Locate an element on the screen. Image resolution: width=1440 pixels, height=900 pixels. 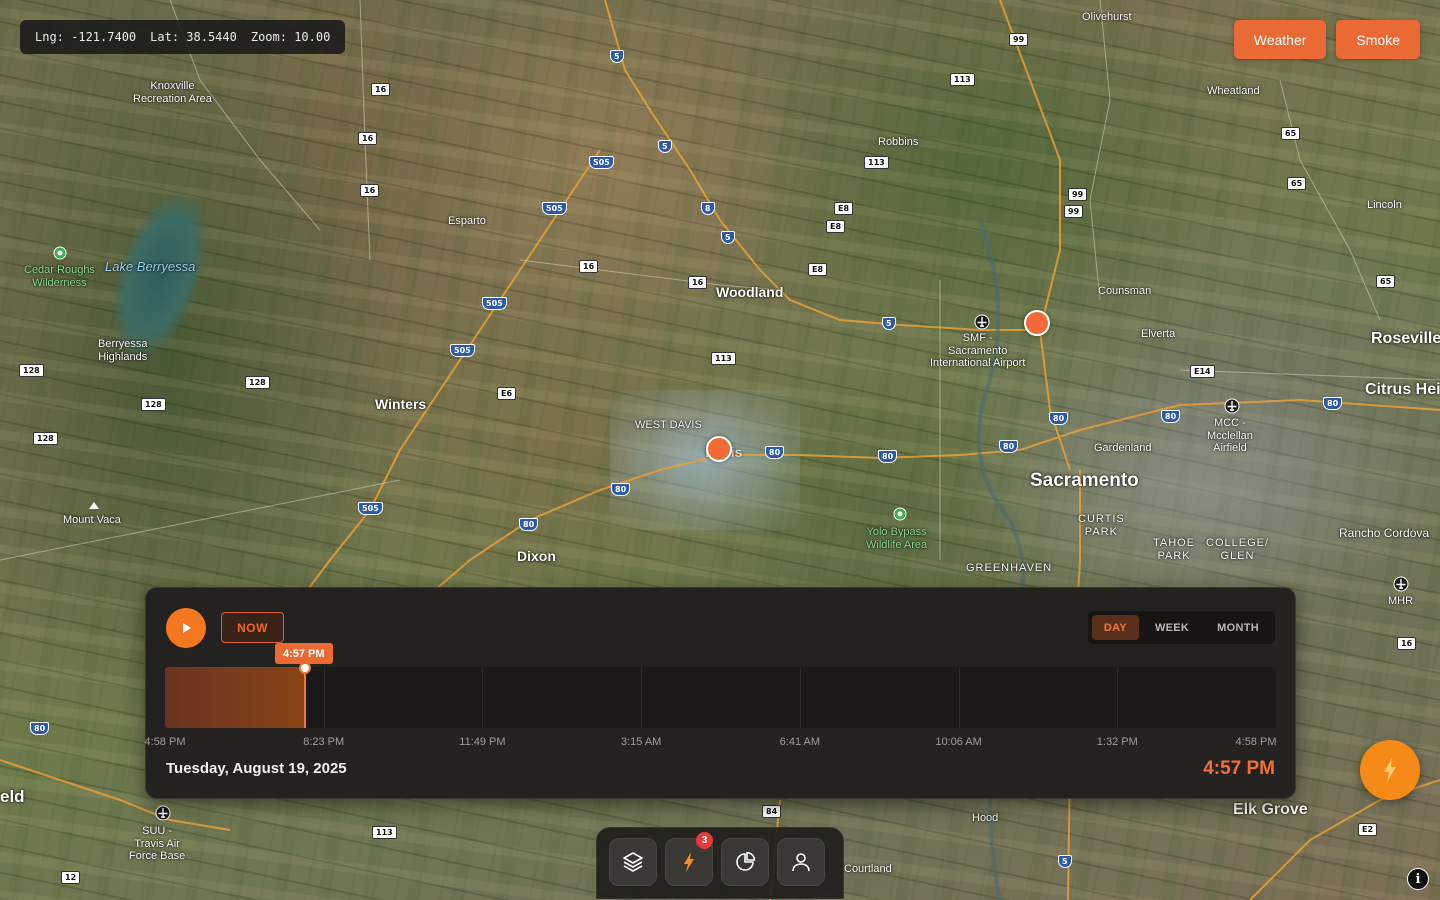
zoom-readout: Zoom: 10.00 is located at coordinates (290, 37).